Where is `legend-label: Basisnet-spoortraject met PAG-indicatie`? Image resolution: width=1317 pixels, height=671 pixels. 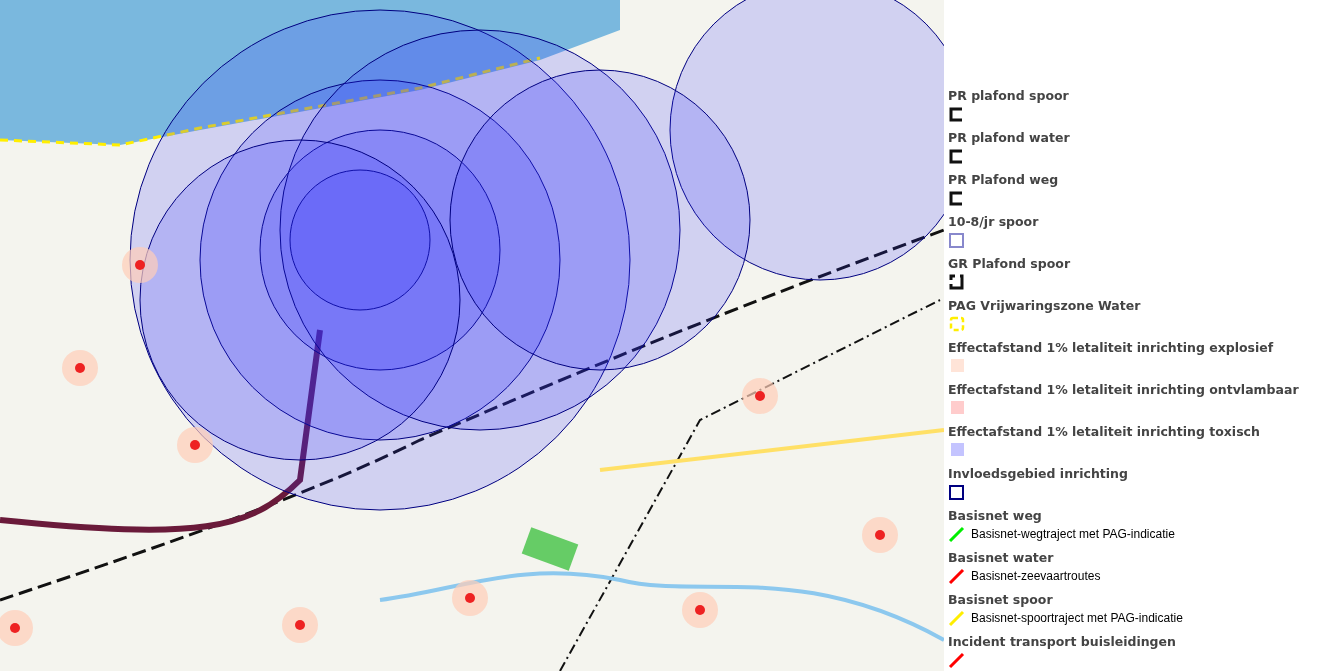
legend-label: Basisnet-spoortraject met PAG-indicatie is located at coordinates (1077, 617).